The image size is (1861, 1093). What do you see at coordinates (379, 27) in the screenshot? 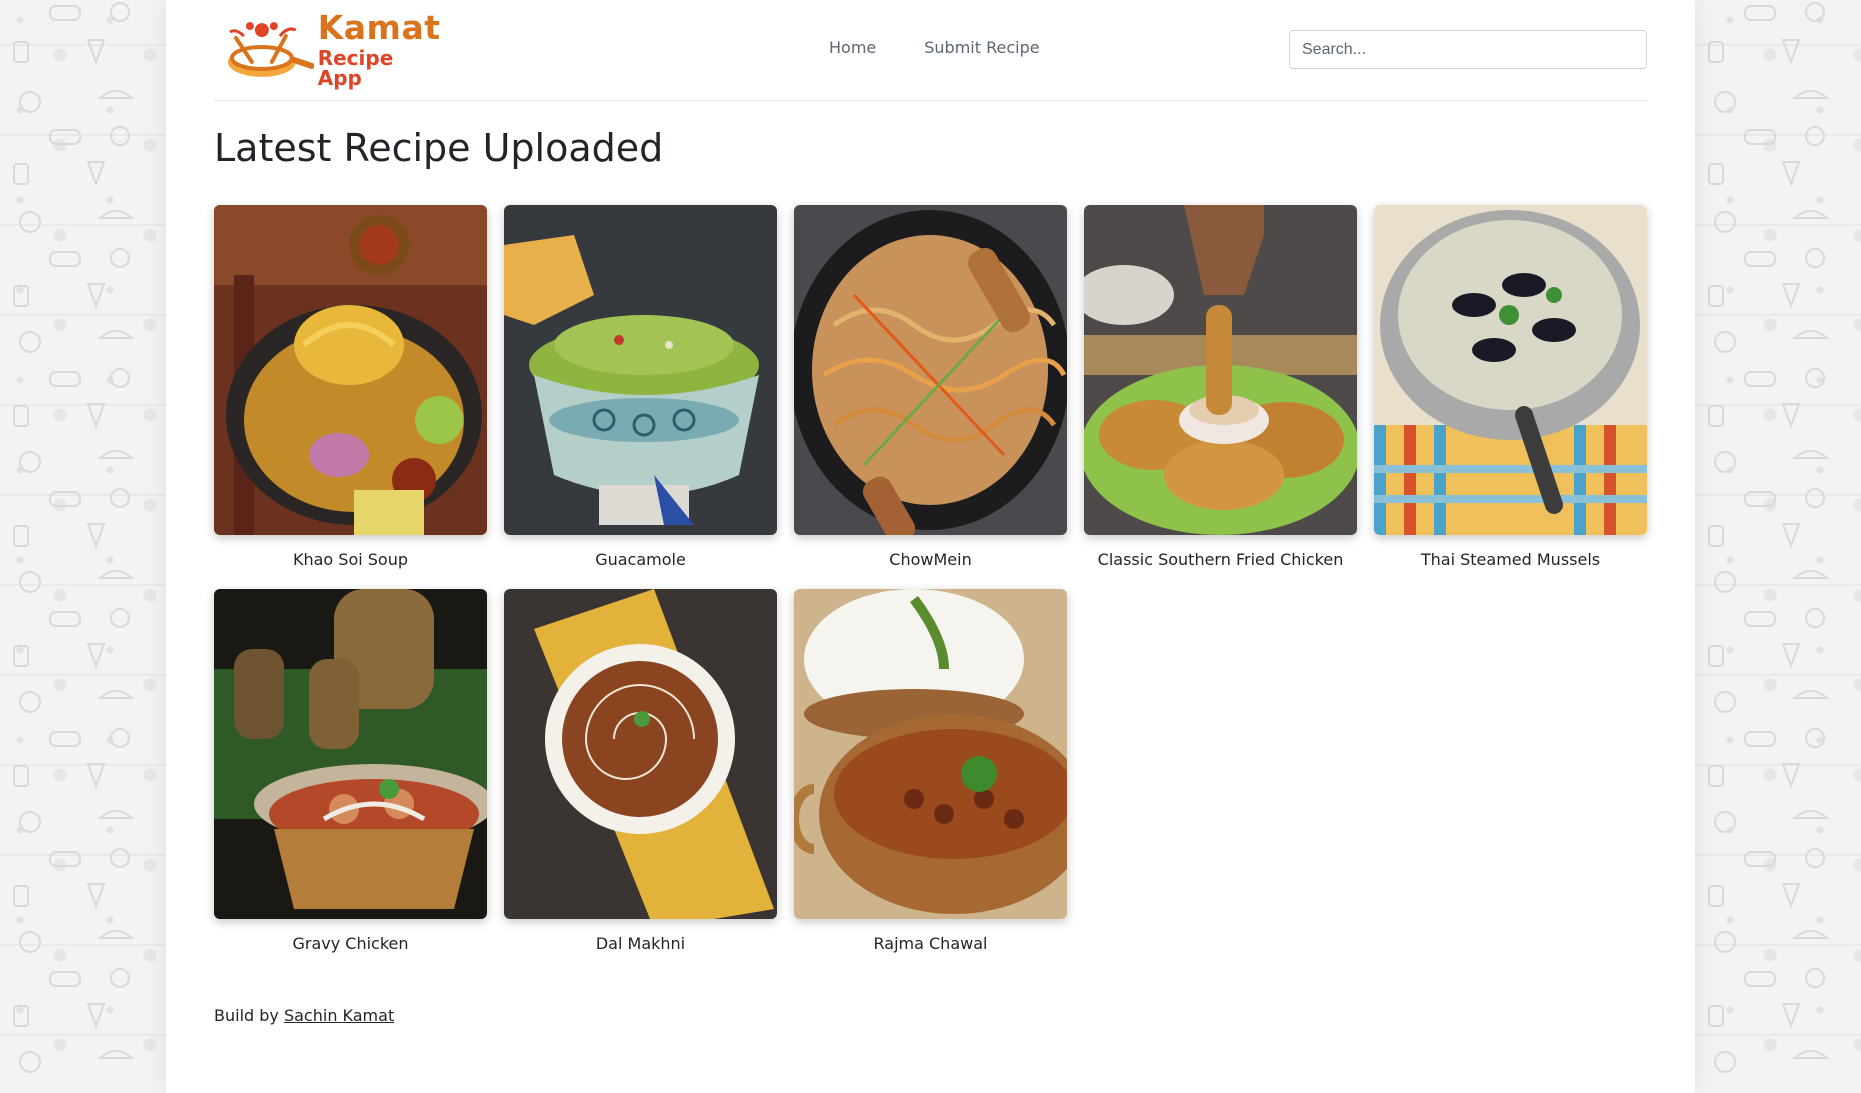
I see `logo-title: Kamat` at bounding box center [379, 27].